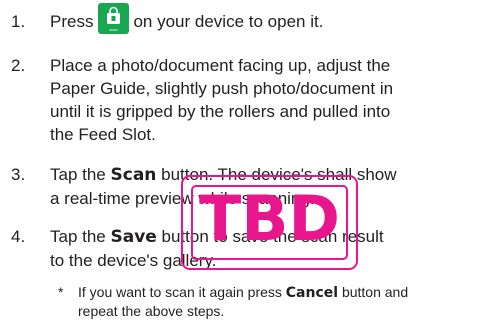 The width and height of the screenshot is (482, 320). Describe the element at coordinates (18, 236) in the screenshot. I see `step-number: 4.` at that location.